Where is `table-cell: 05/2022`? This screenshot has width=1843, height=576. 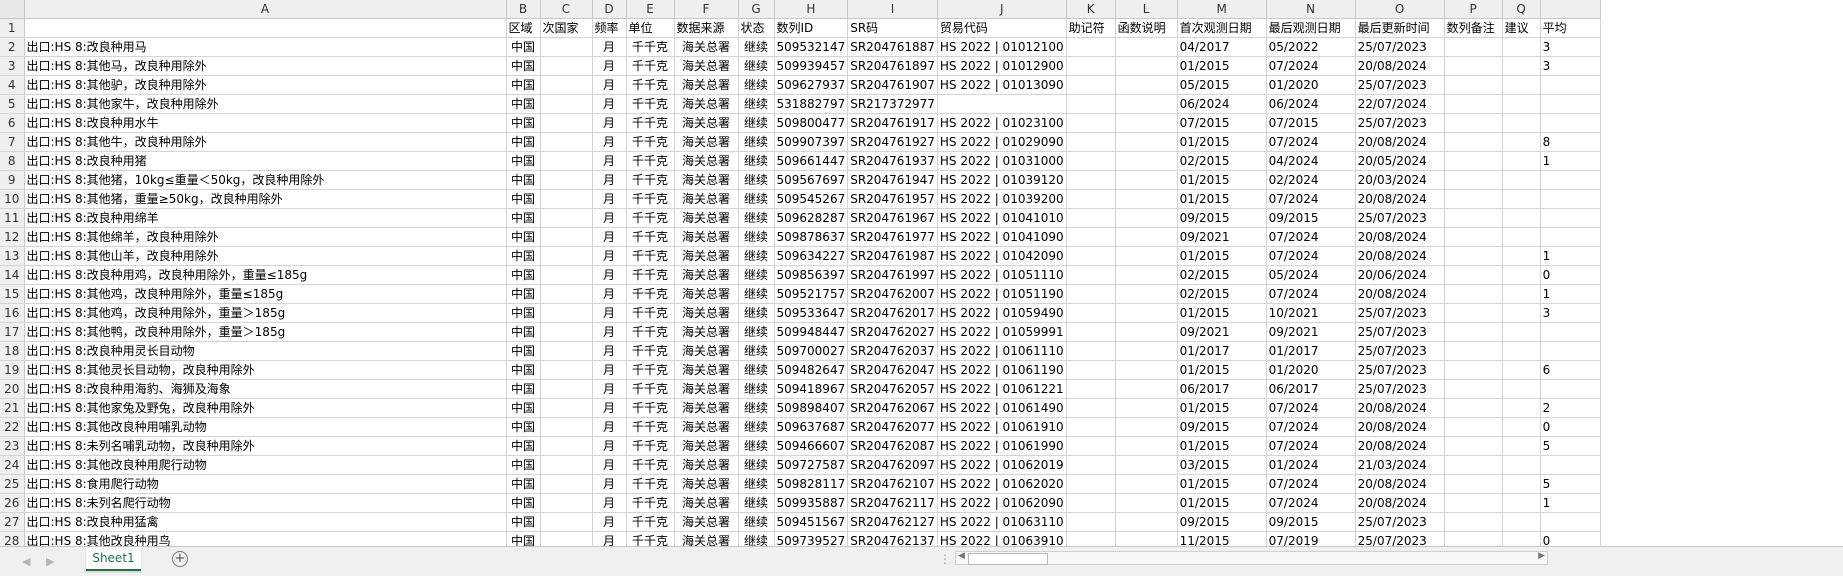
table-cell: 05/2022 is located at coordinates (1311, 47).